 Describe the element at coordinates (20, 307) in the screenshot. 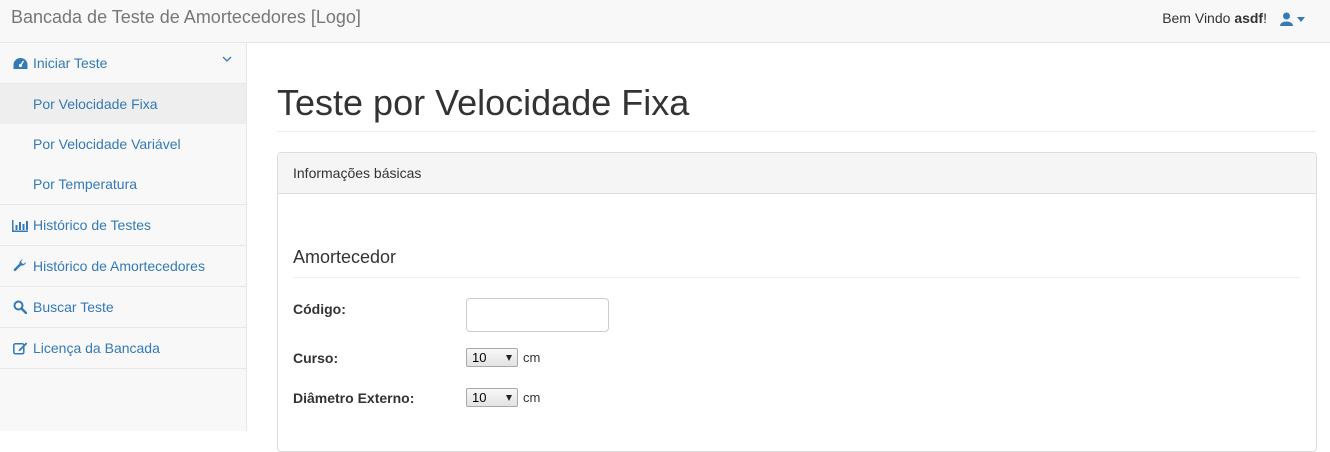

I see `search-icon` at that location.